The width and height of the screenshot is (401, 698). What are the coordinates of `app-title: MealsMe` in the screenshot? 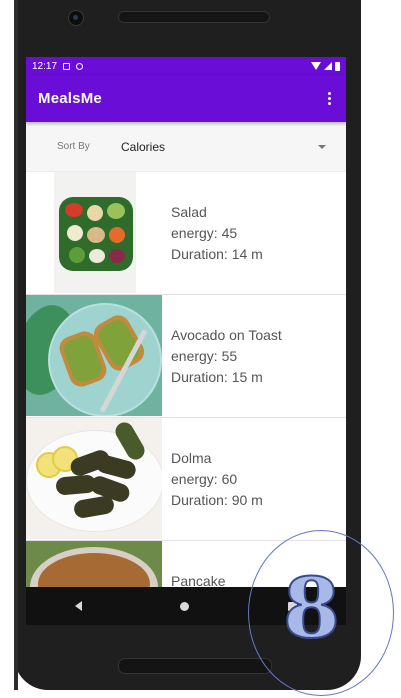 It's located at (70, 98).